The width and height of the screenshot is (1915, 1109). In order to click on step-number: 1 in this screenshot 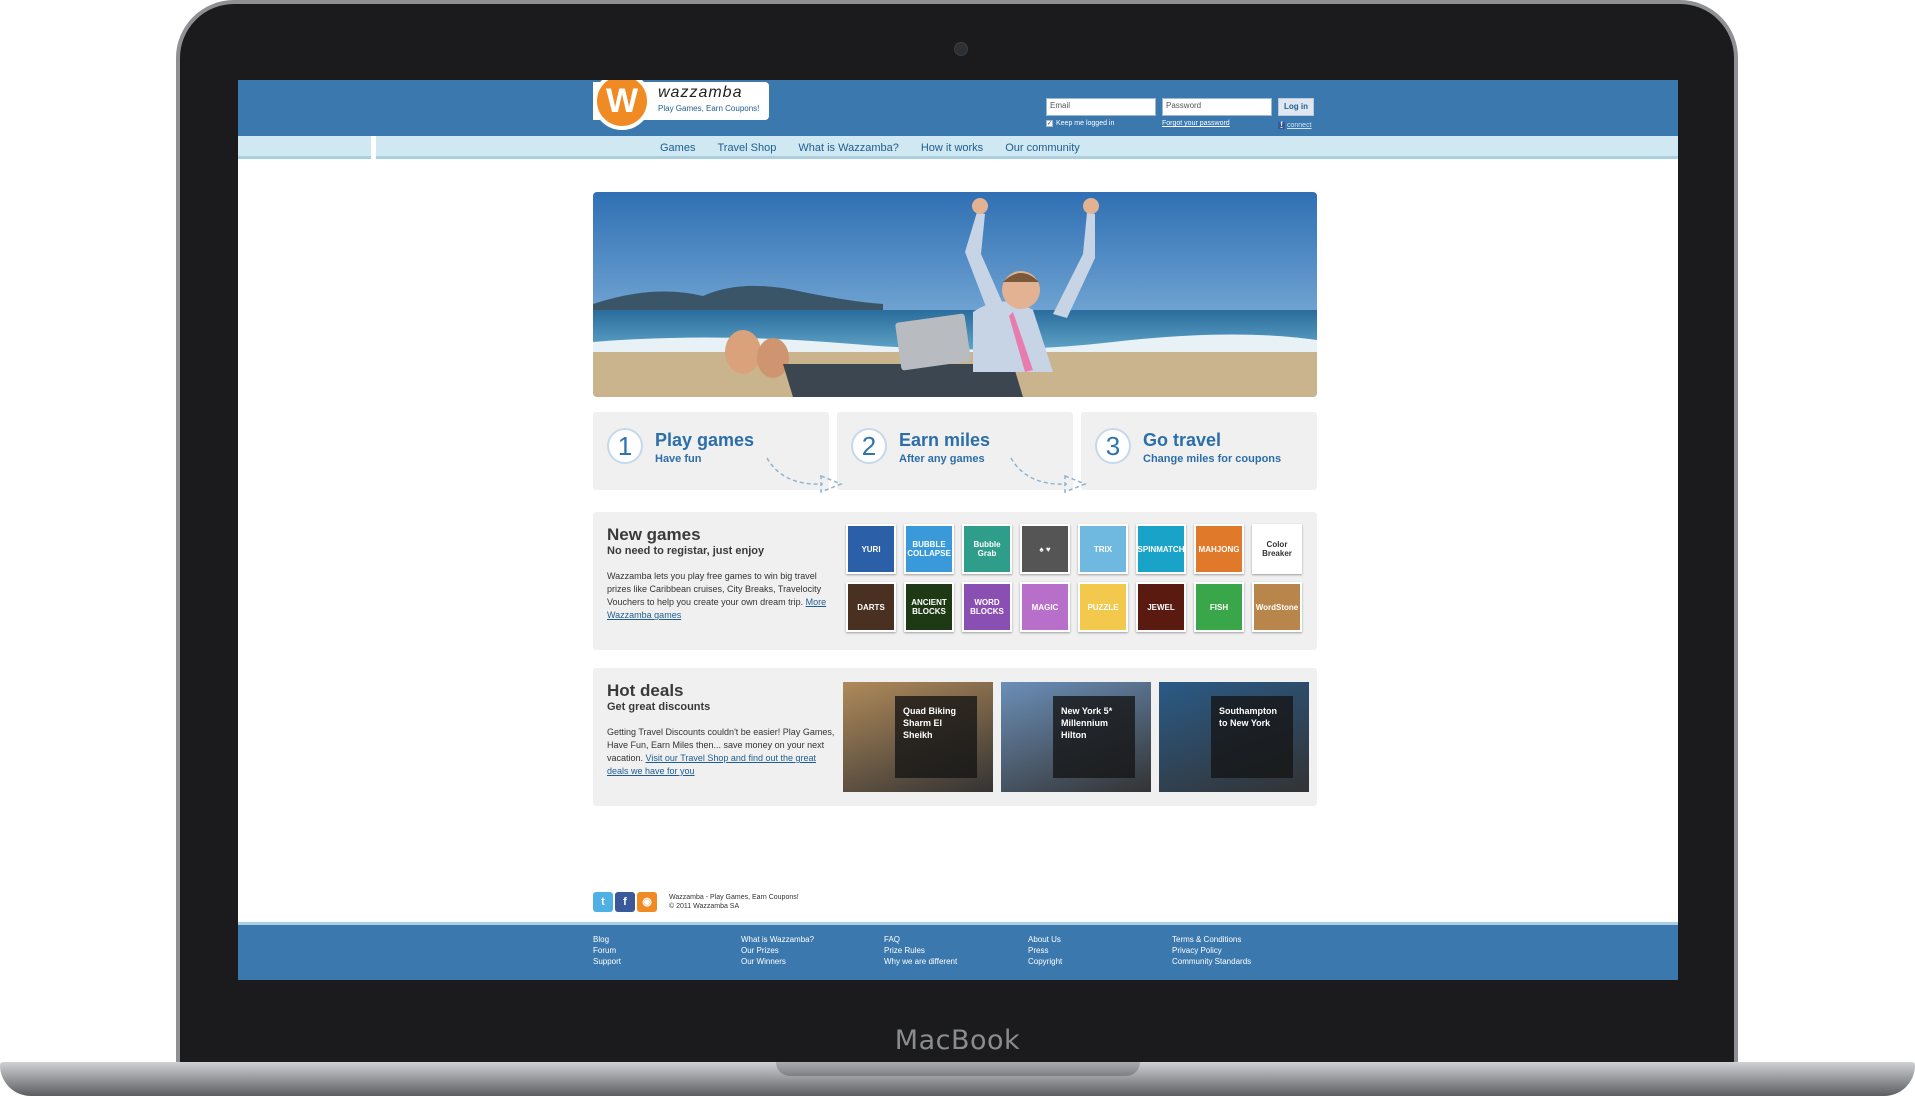, I will do `click(625, 446)`.